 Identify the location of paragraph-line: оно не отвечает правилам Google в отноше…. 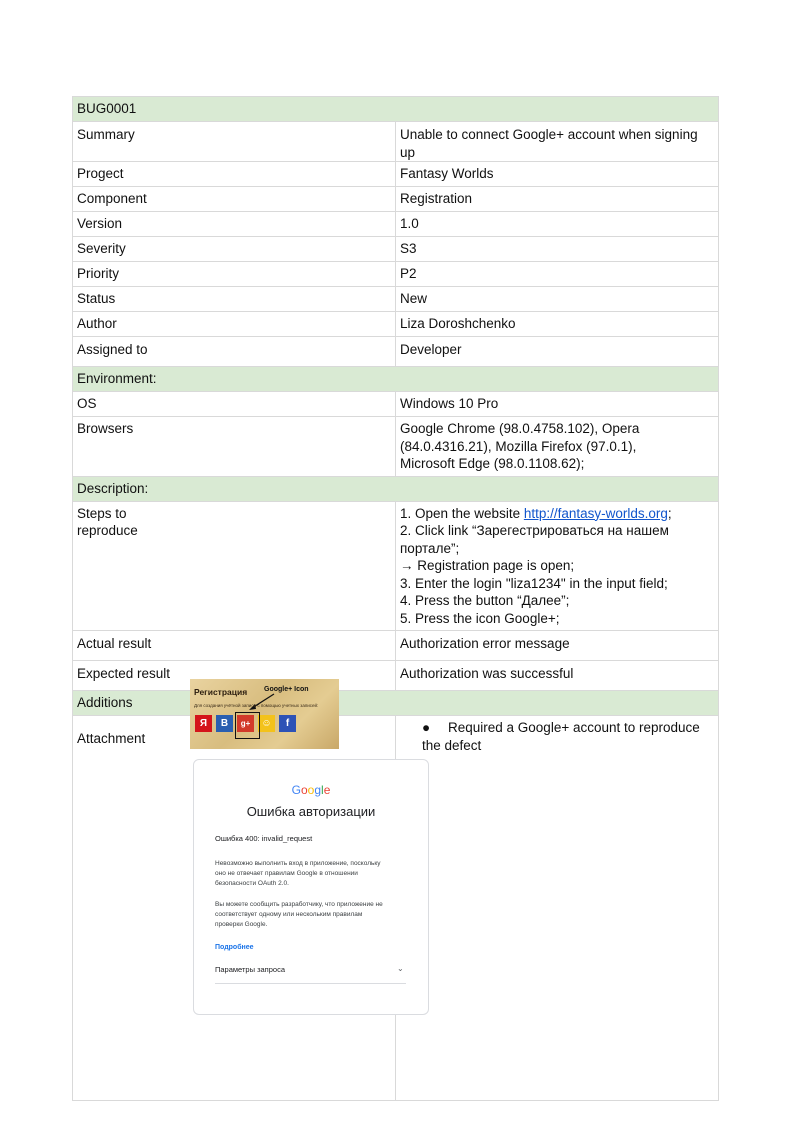
(286, 873).